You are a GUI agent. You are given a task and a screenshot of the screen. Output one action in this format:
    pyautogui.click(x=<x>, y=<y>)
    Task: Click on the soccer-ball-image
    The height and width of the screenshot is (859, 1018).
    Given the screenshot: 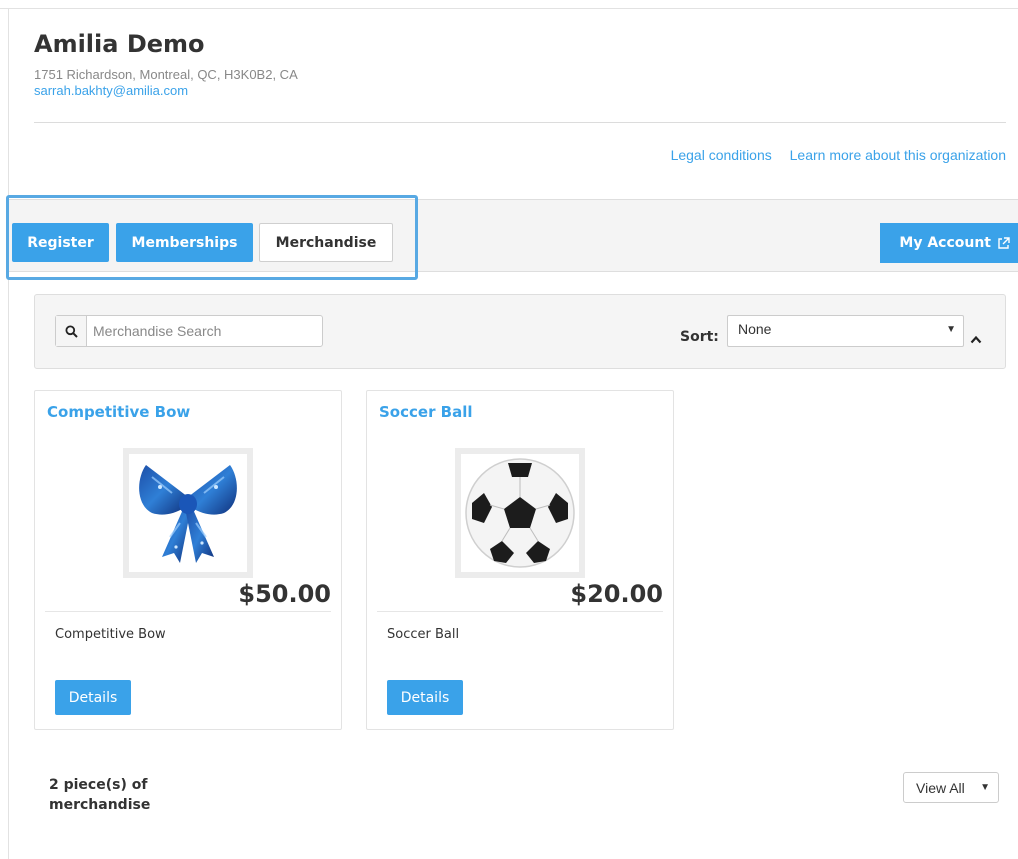 What is the action you would take?
    pyautogui.click(x=520, y=513)
    